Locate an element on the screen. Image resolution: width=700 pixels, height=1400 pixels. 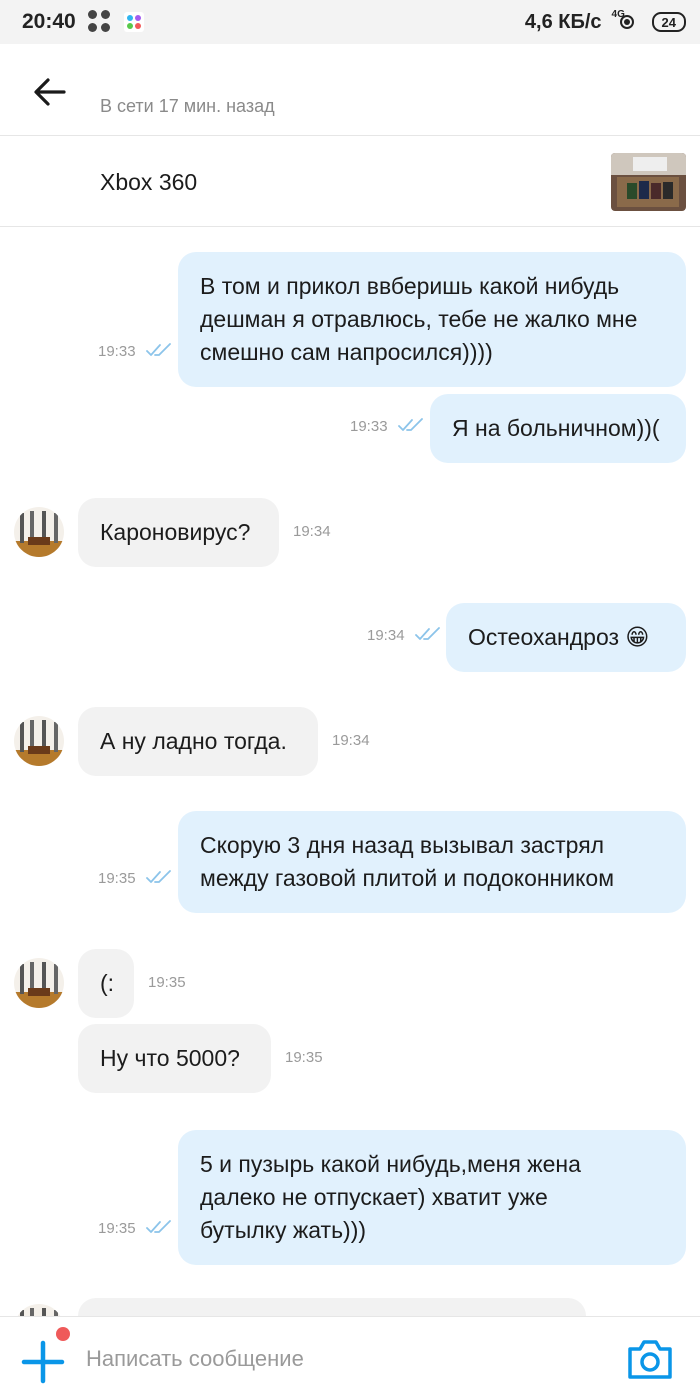
message-line: Ну что 5000? is located at coordinates (170, 1058).